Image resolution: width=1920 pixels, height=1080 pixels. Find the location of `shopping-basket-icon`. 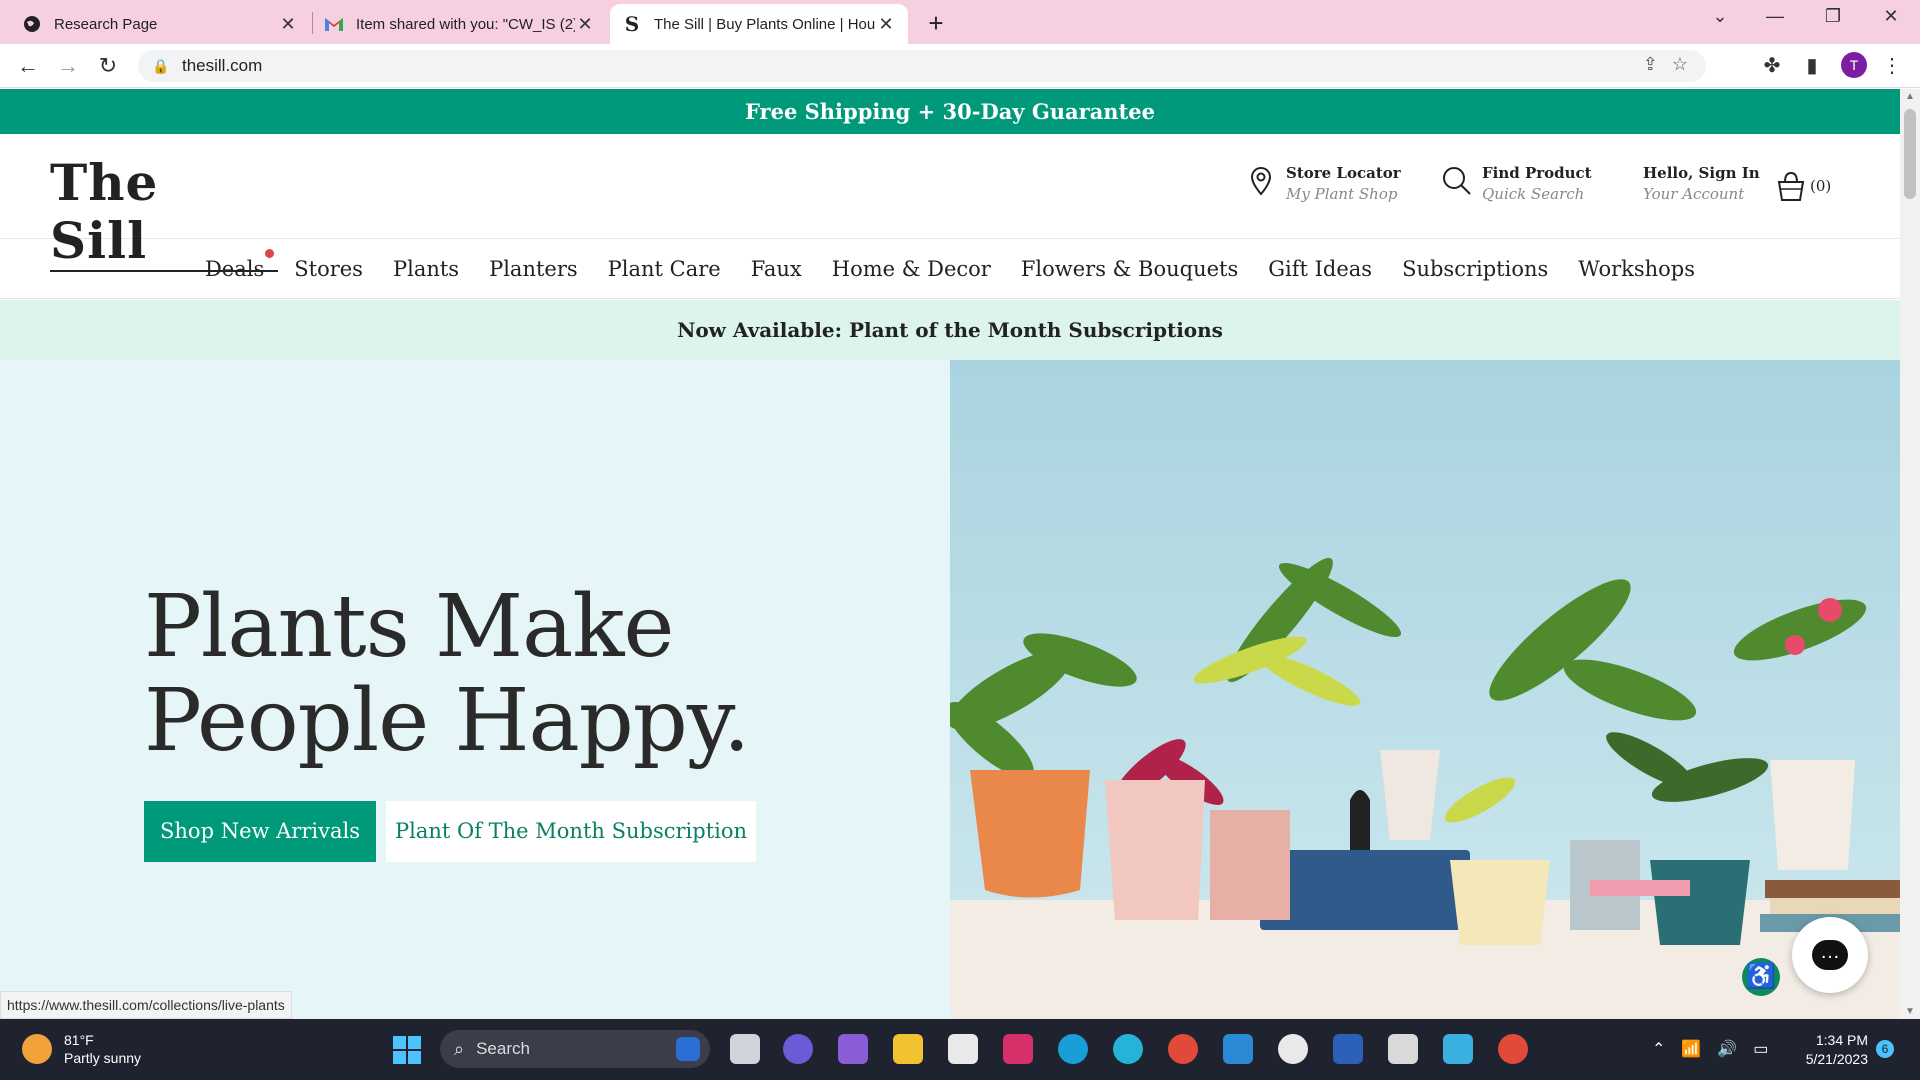

shopping-basket-icon is located at coordinates (1791, 186).